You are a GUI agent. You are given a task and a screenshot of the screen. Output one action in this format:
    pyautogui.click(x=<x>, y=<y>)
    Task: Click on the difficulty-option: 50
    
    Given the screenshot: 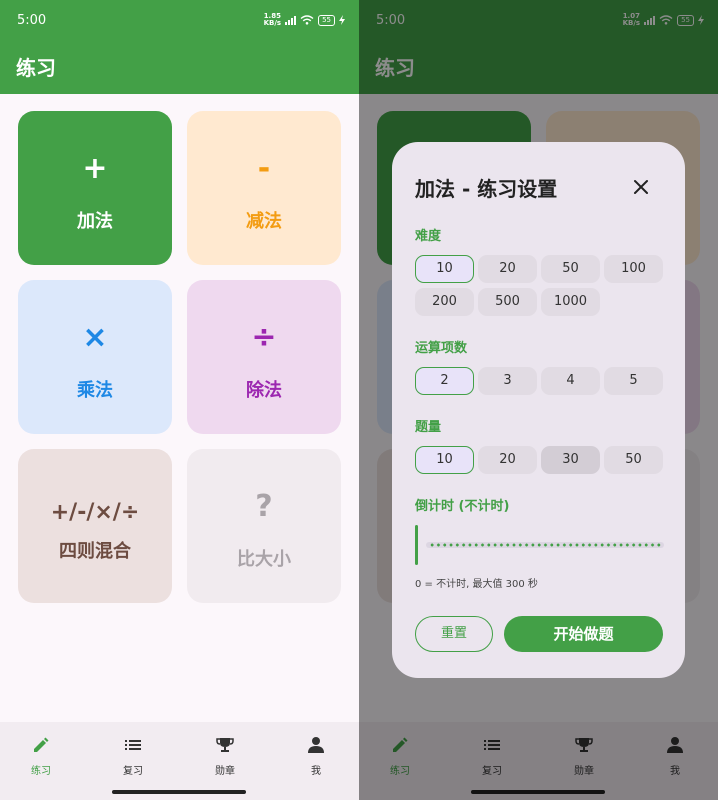 What is the action you would take?
    pyautogui.click(x=570, y=269)
    